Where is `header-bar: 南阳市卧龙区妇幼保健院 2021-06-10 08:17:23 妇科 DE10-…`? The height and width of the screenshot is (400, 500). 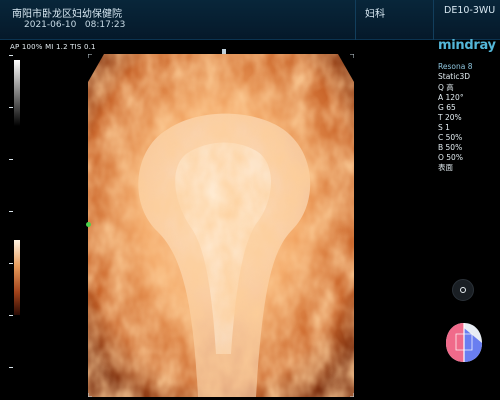 header-bar: 南阳市卧龙区妇幼保健院 2021-06-10 08:17:23 妇科 DE10-… is located at coordinates (250, 20).